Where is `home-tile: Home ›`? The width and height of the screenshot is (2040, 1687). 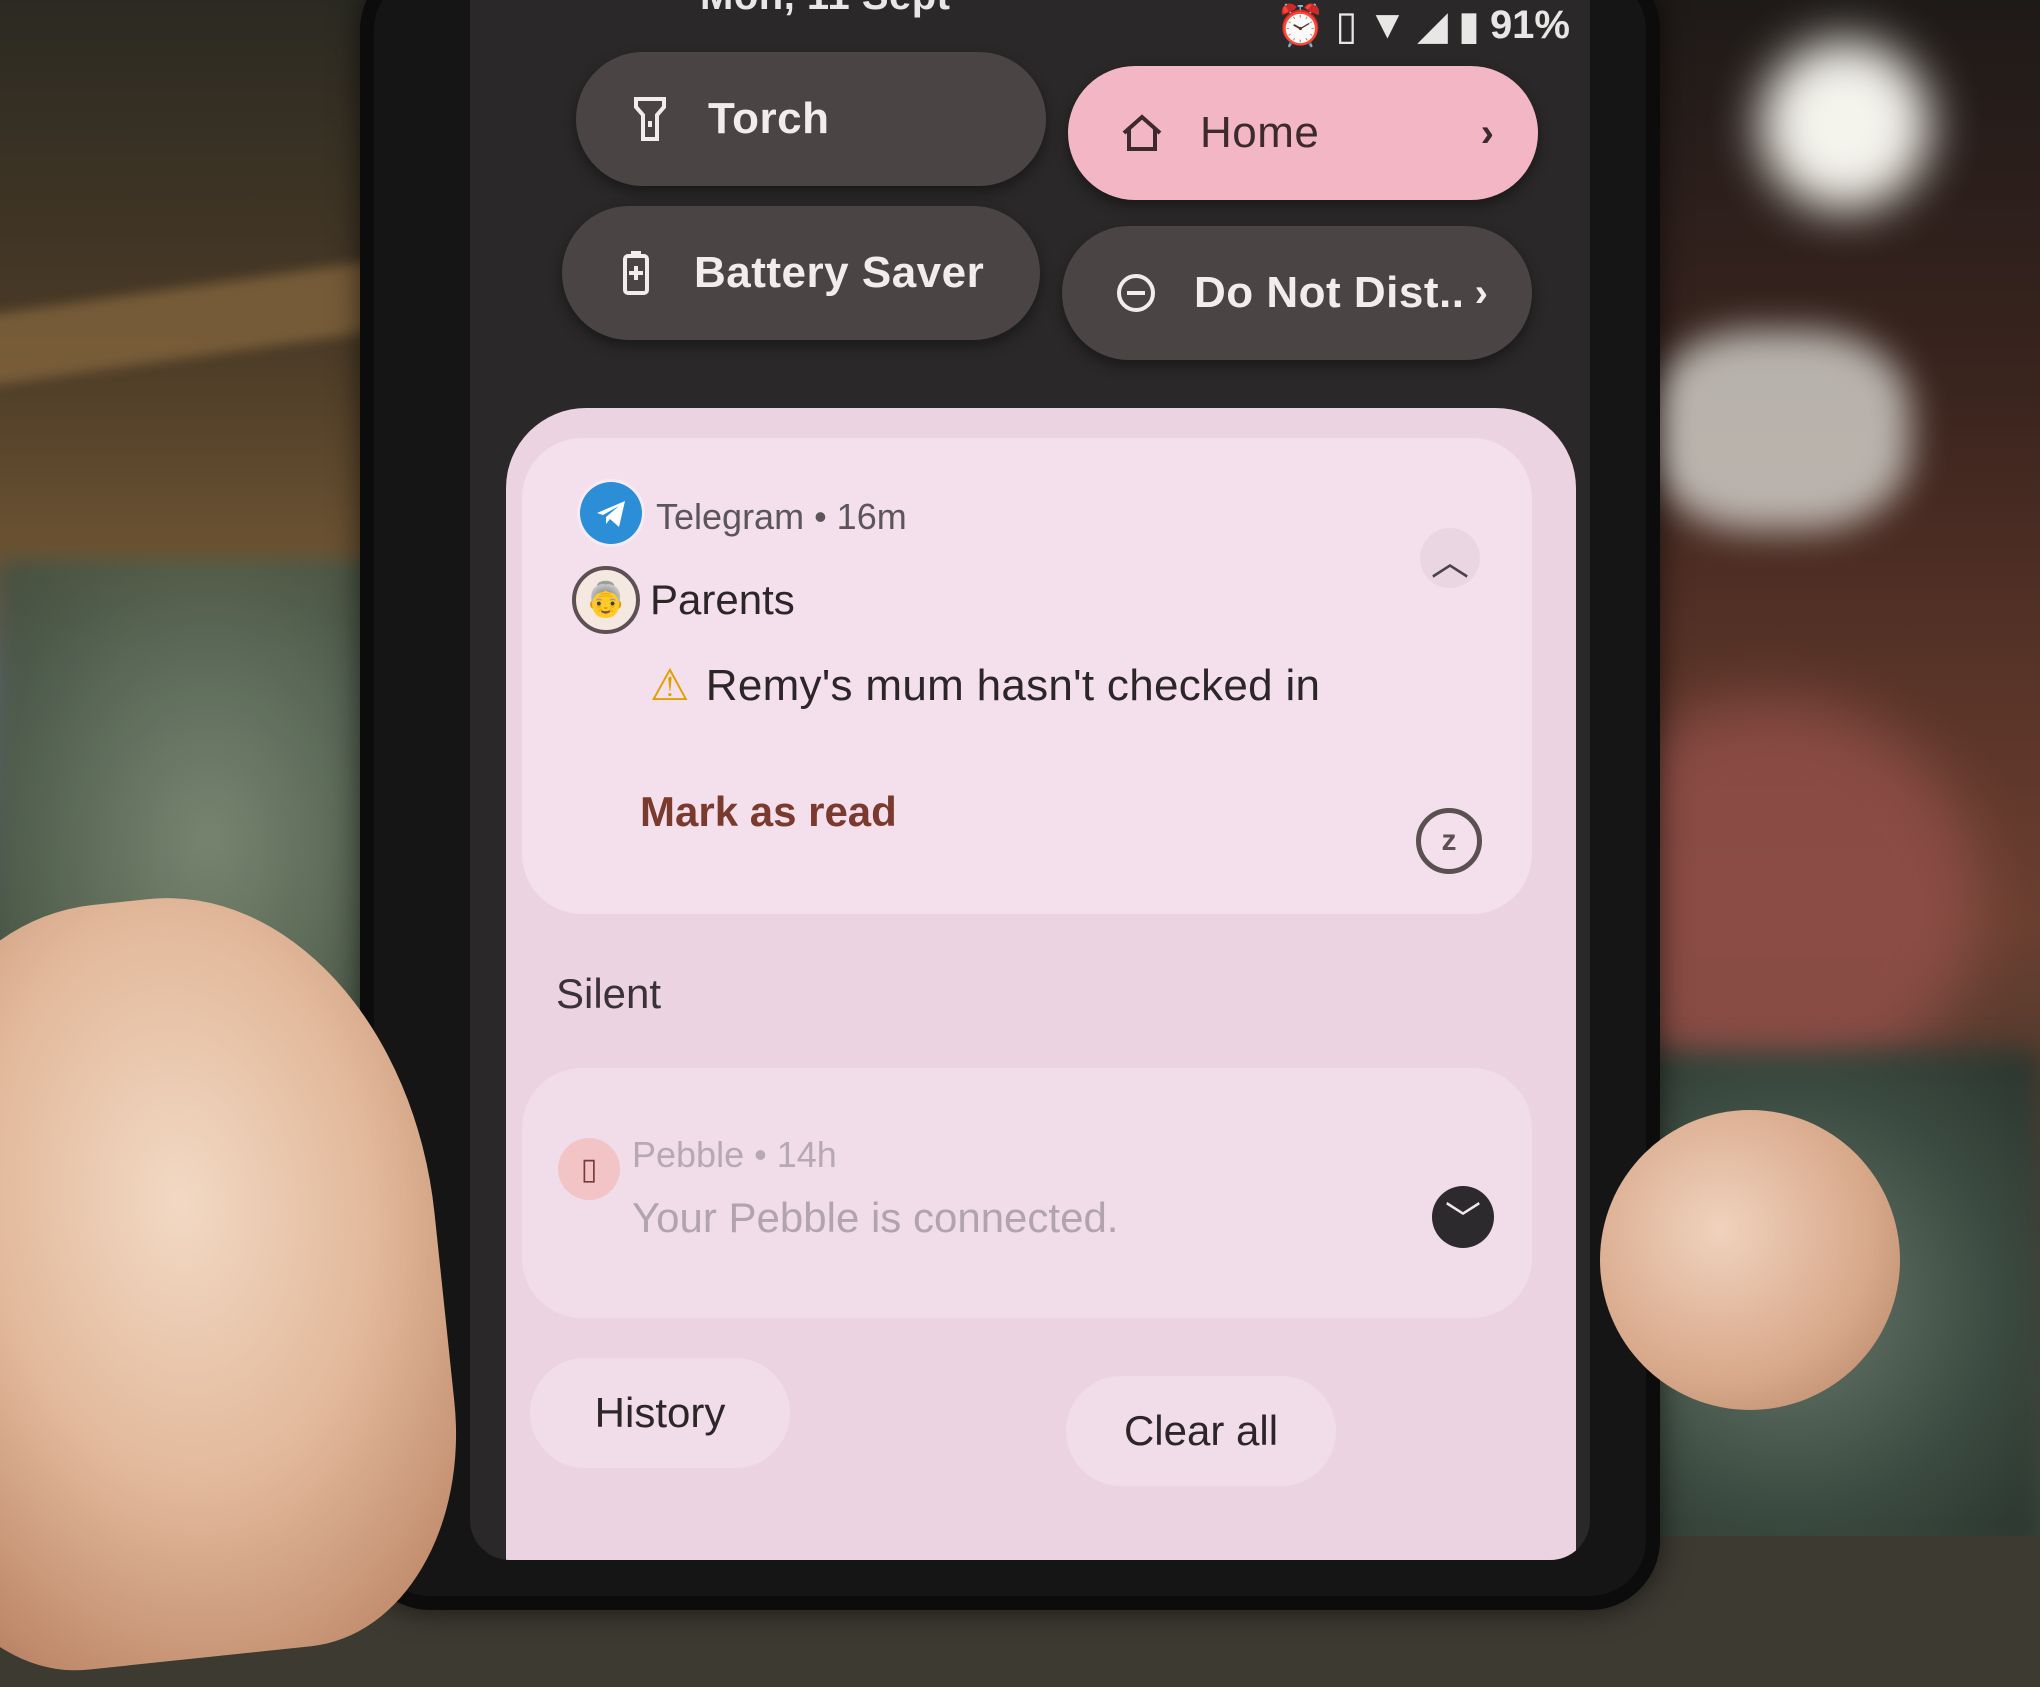
home-tile: Home › is located at coordinates (1303, 133).